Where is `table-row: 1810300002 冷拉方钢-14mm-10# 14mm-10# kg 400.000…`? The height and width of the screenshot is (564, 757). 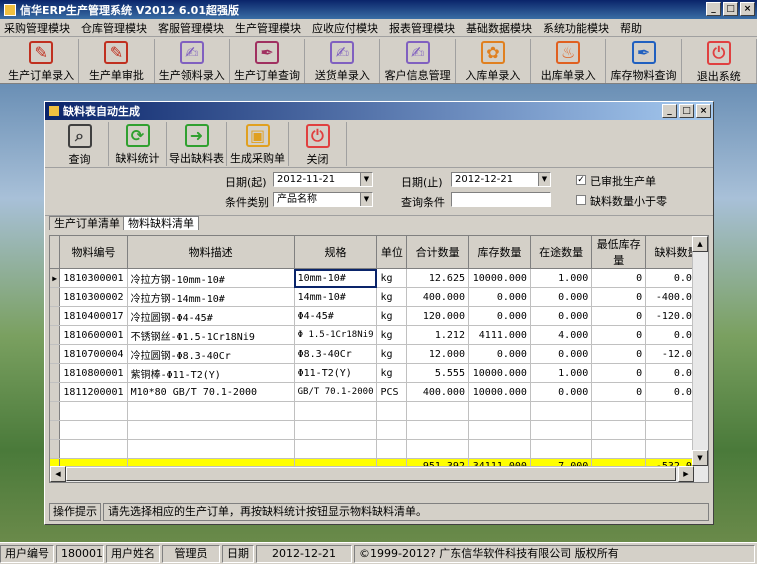 table-row: 1810300002 冷拉方钢-14mm-10# 14mm-10# kg 400.000… is located at coordinates (379, 297).